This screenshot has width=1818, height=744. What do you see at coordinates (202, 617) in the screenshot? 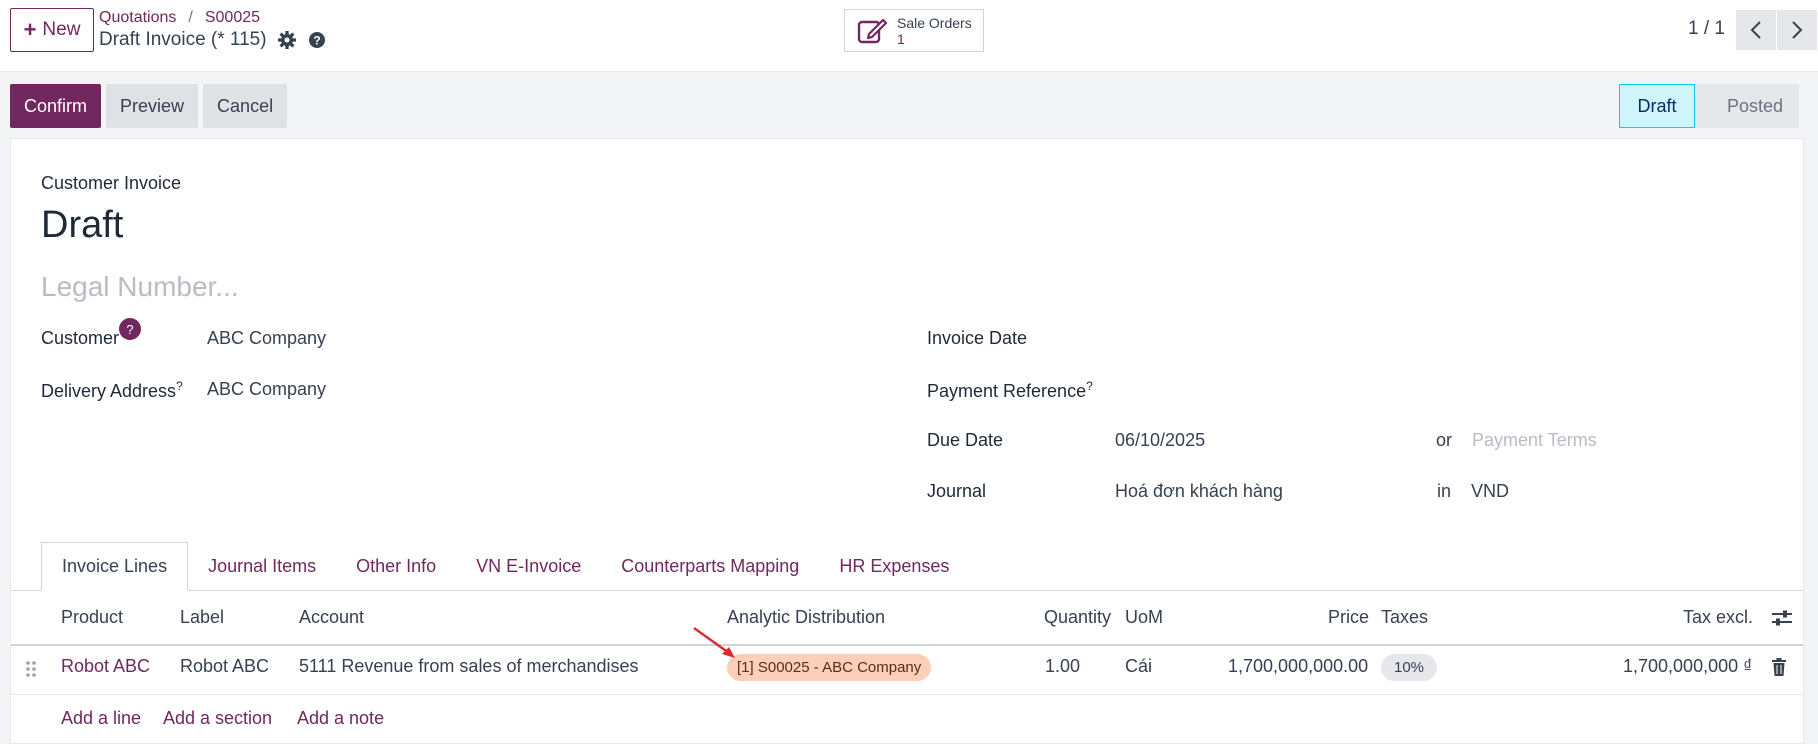
I see `column-header-label: Label` at bounding box center [202, 617].